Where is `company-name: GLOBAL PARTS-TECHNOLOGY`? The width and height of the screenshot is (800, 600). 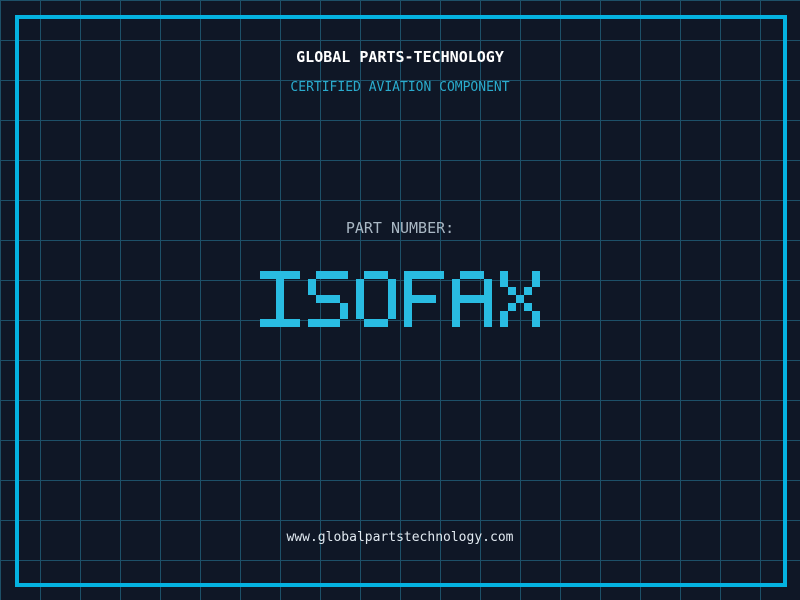
company-name: GLOBAL PARTS-TECHNOLOGY is located at coordinates (400, 57).